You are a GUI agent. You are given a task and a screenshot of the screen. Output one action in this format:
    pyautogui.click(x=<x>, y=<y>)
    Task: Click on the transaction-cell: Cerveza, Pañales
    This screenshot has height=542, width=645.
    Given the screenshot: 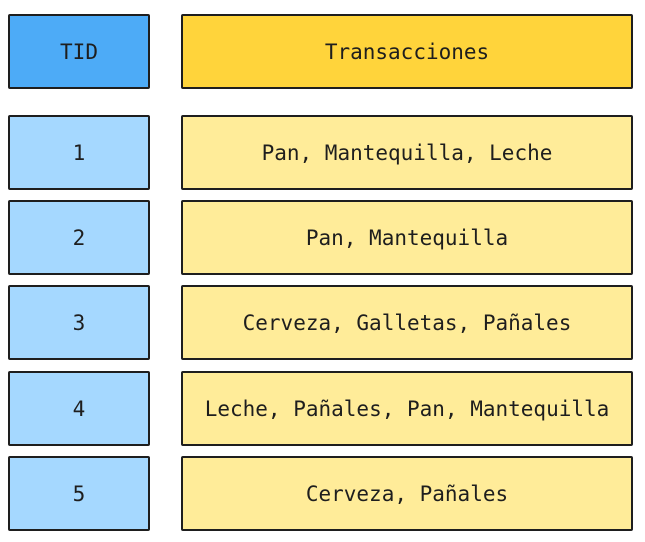 What is the action you would take?
    pyautogui.click(x=407, y=493)
    